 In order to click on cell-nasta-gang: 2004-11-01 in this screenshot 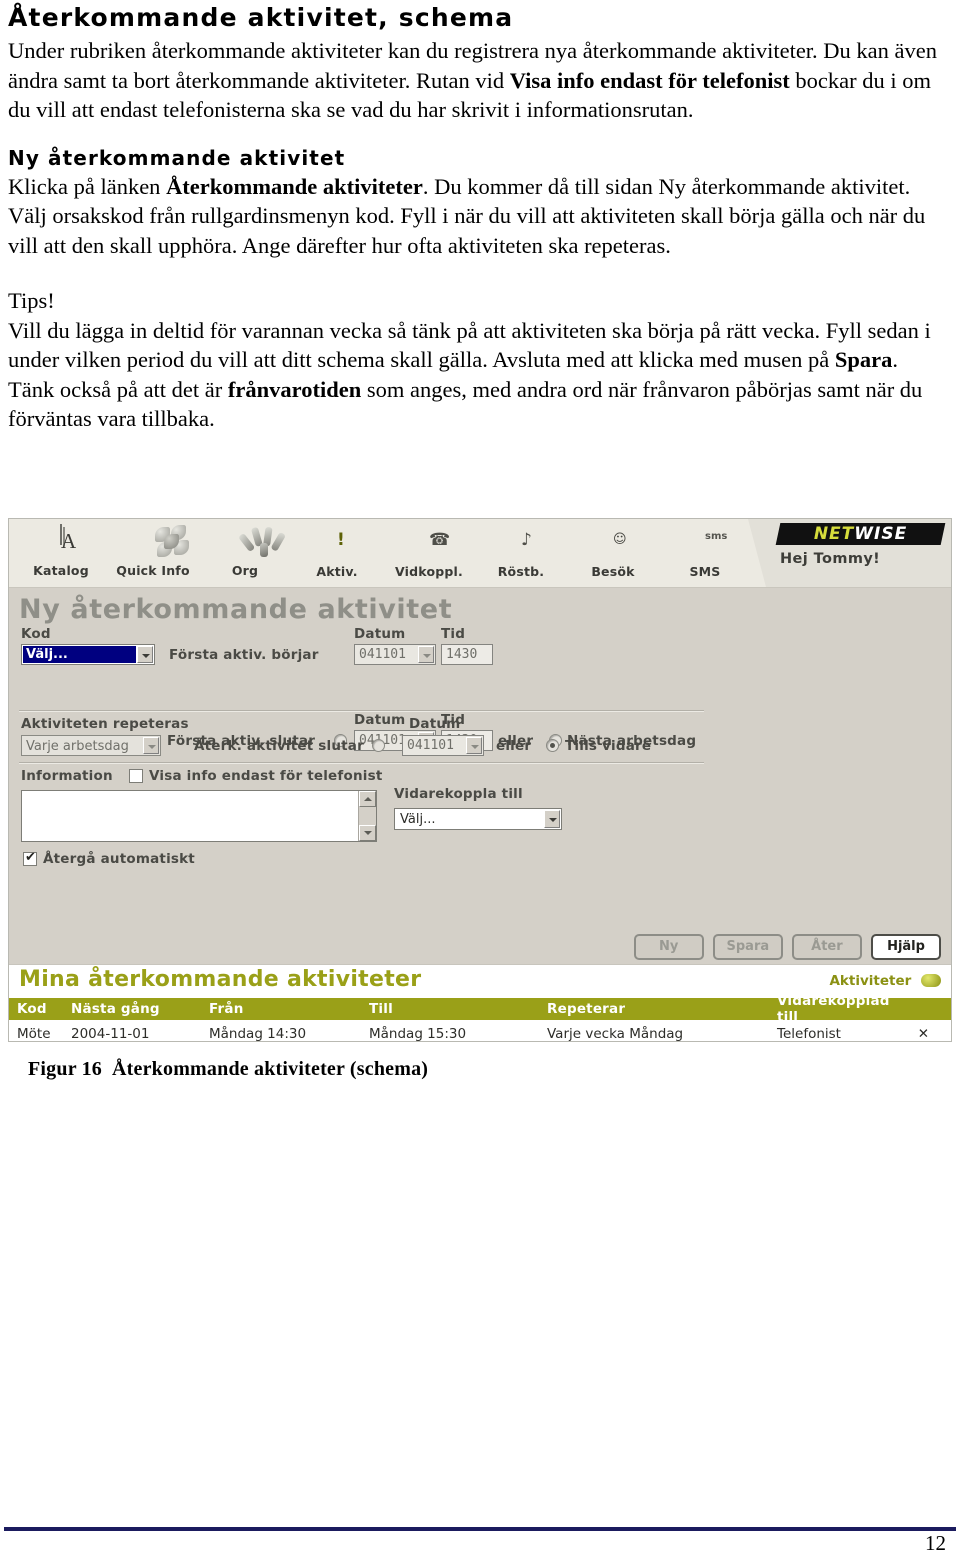, I will do `click(110, 1034)`.